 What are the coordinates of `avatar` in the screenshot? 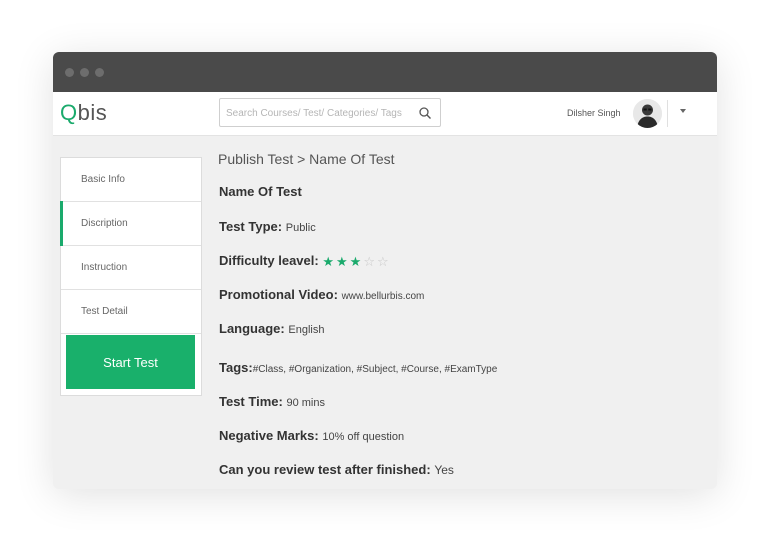 It's located at (647, 113).